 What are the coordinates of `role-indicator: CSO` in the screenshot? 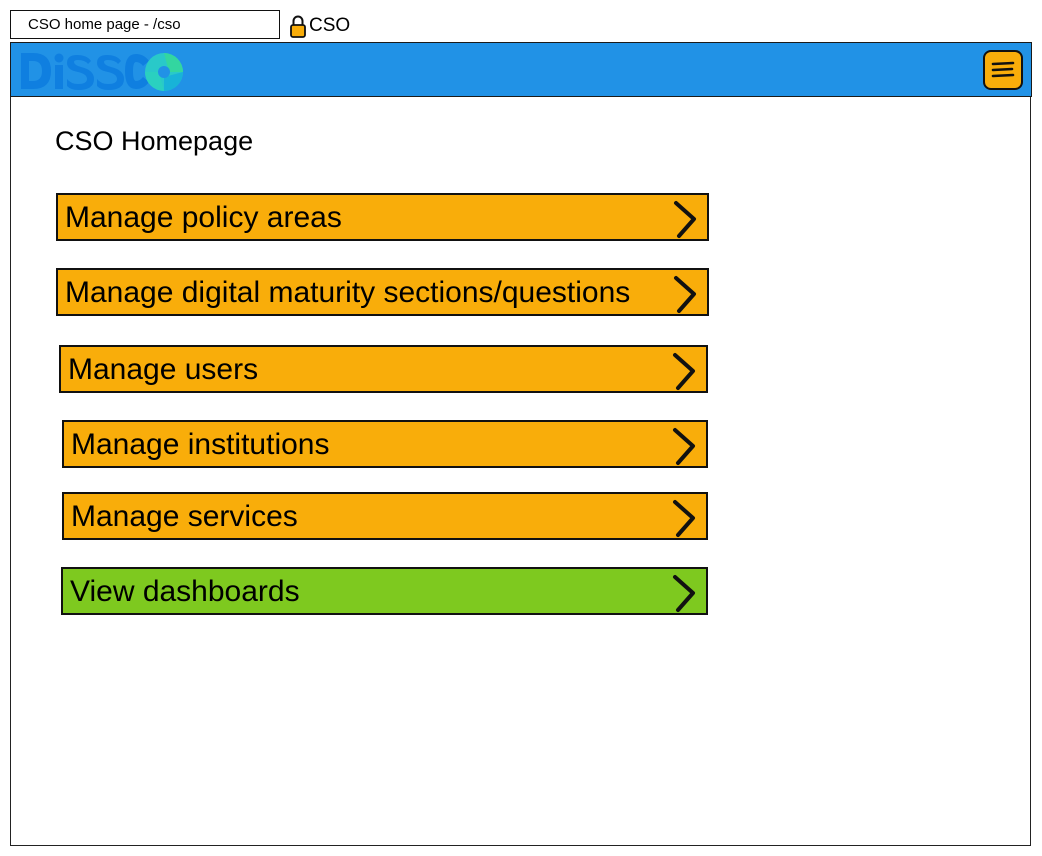 It's located at (319, 26).